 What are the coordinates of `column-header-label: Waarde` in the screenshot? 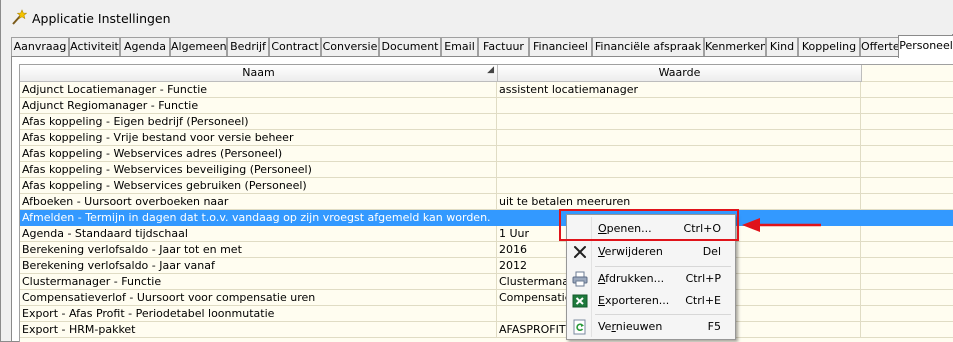 It's located at (679, 72).